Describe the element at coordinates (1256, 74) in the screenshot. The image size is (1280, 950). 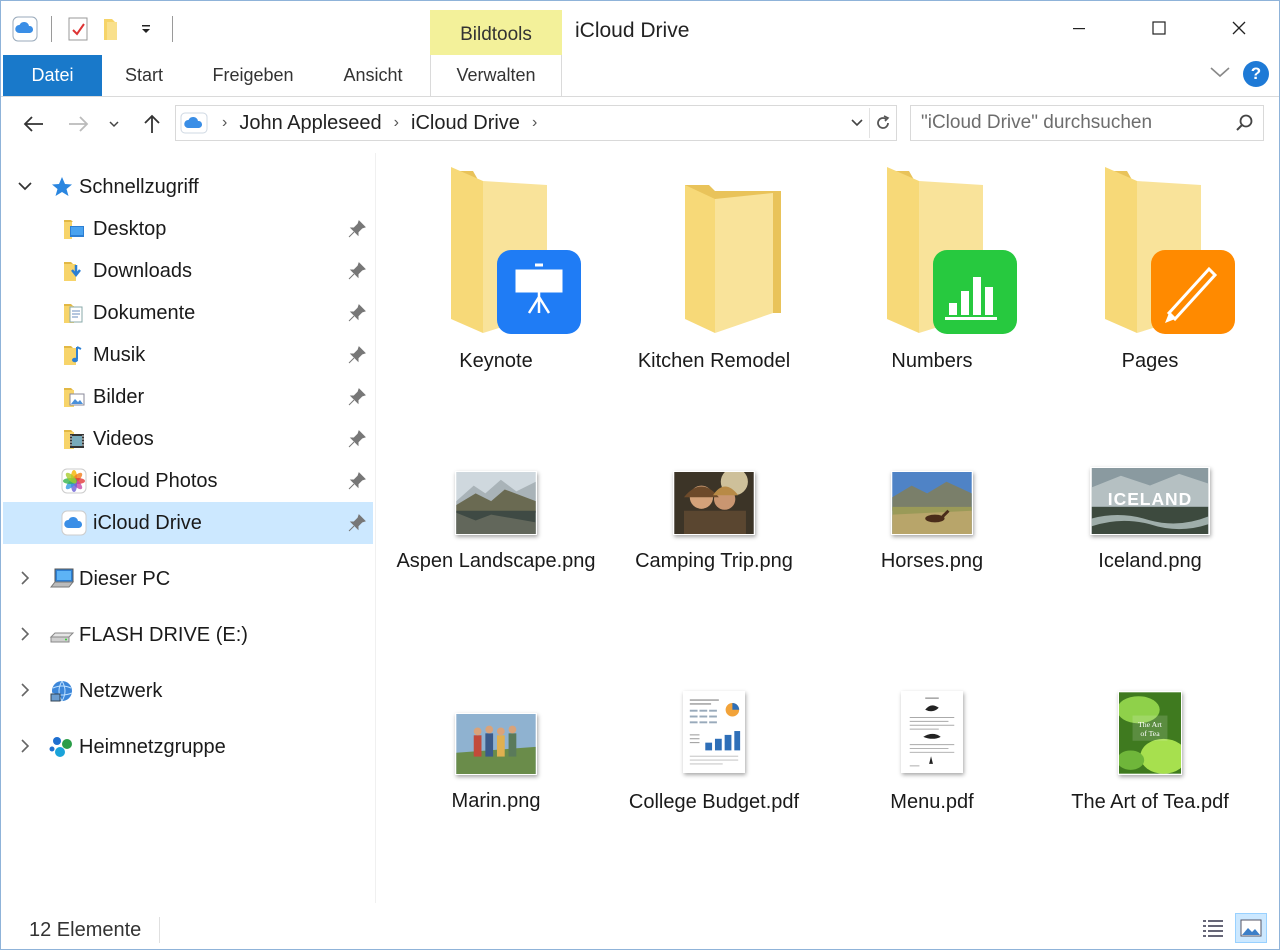
I see `help-button: ?` at that location.